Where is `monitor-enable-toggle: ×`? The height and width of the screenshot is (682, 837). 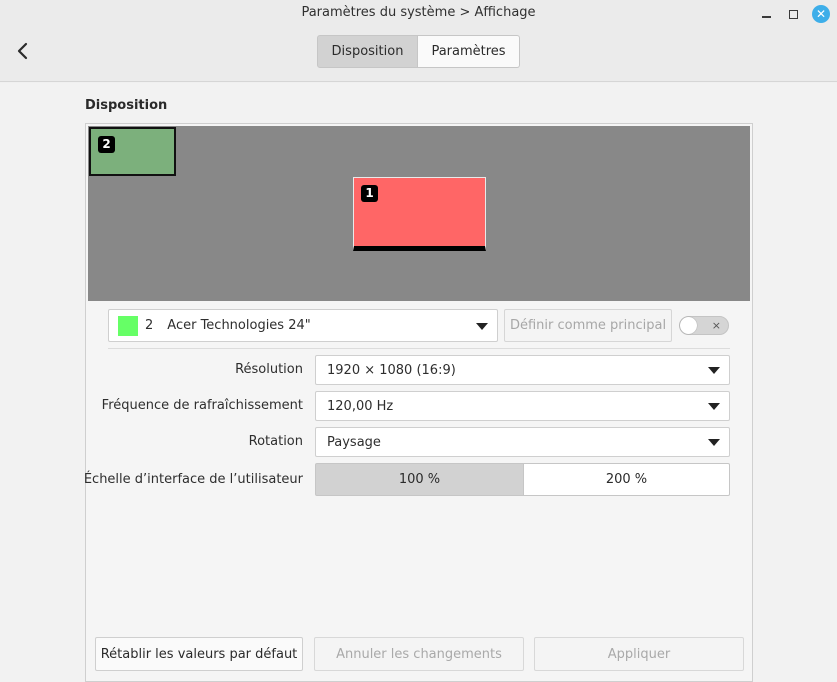 monitor-enable-toggle: × is located at coordinates (704, 325).